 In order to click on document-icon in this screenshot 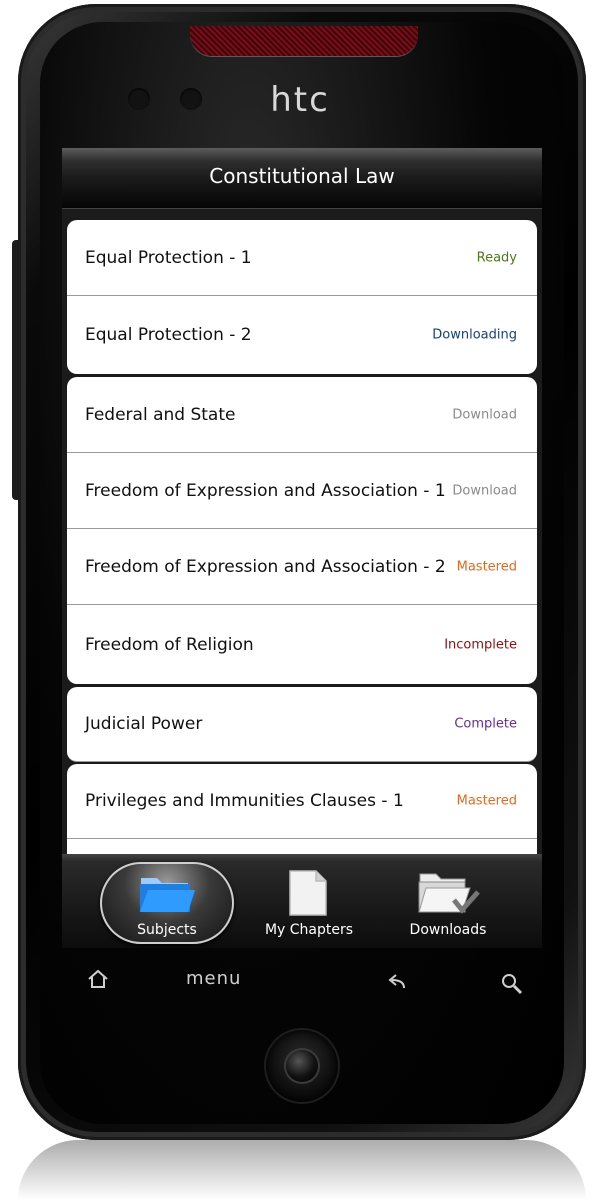, I will do `click(308, 893)`.